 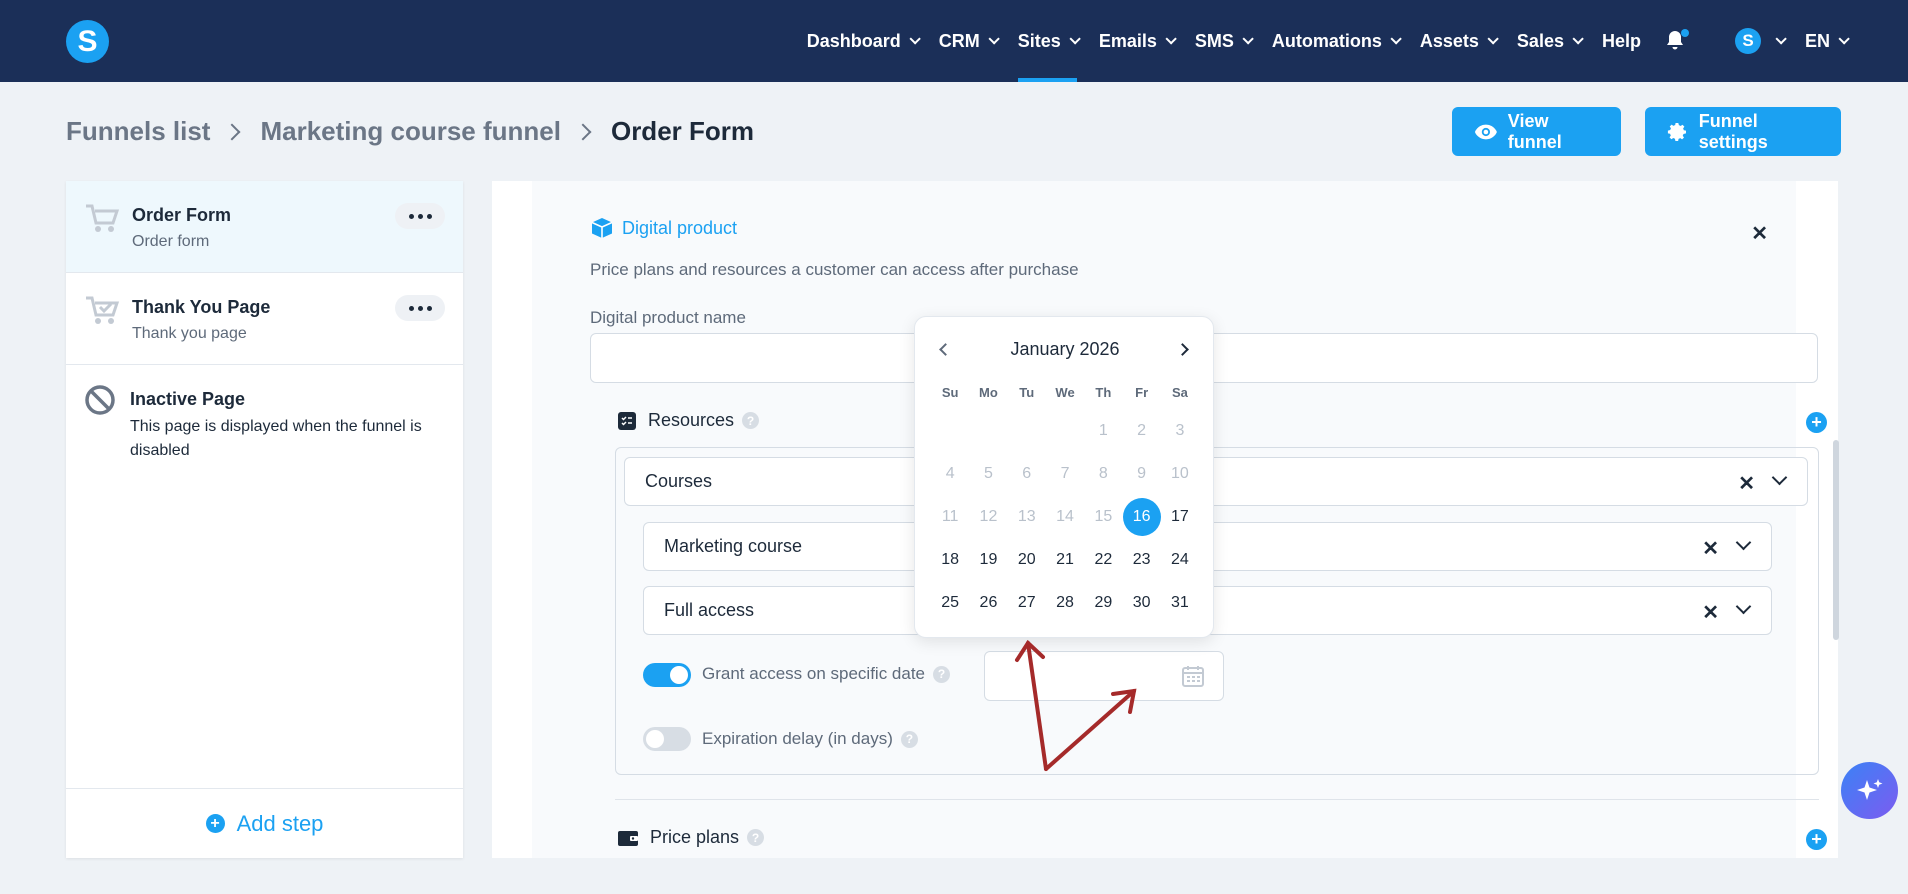 What do you see at coordinates (1621, 41) in the screenshot?
I see `nav-item-help: Help` at bounding box center [1621, 41].